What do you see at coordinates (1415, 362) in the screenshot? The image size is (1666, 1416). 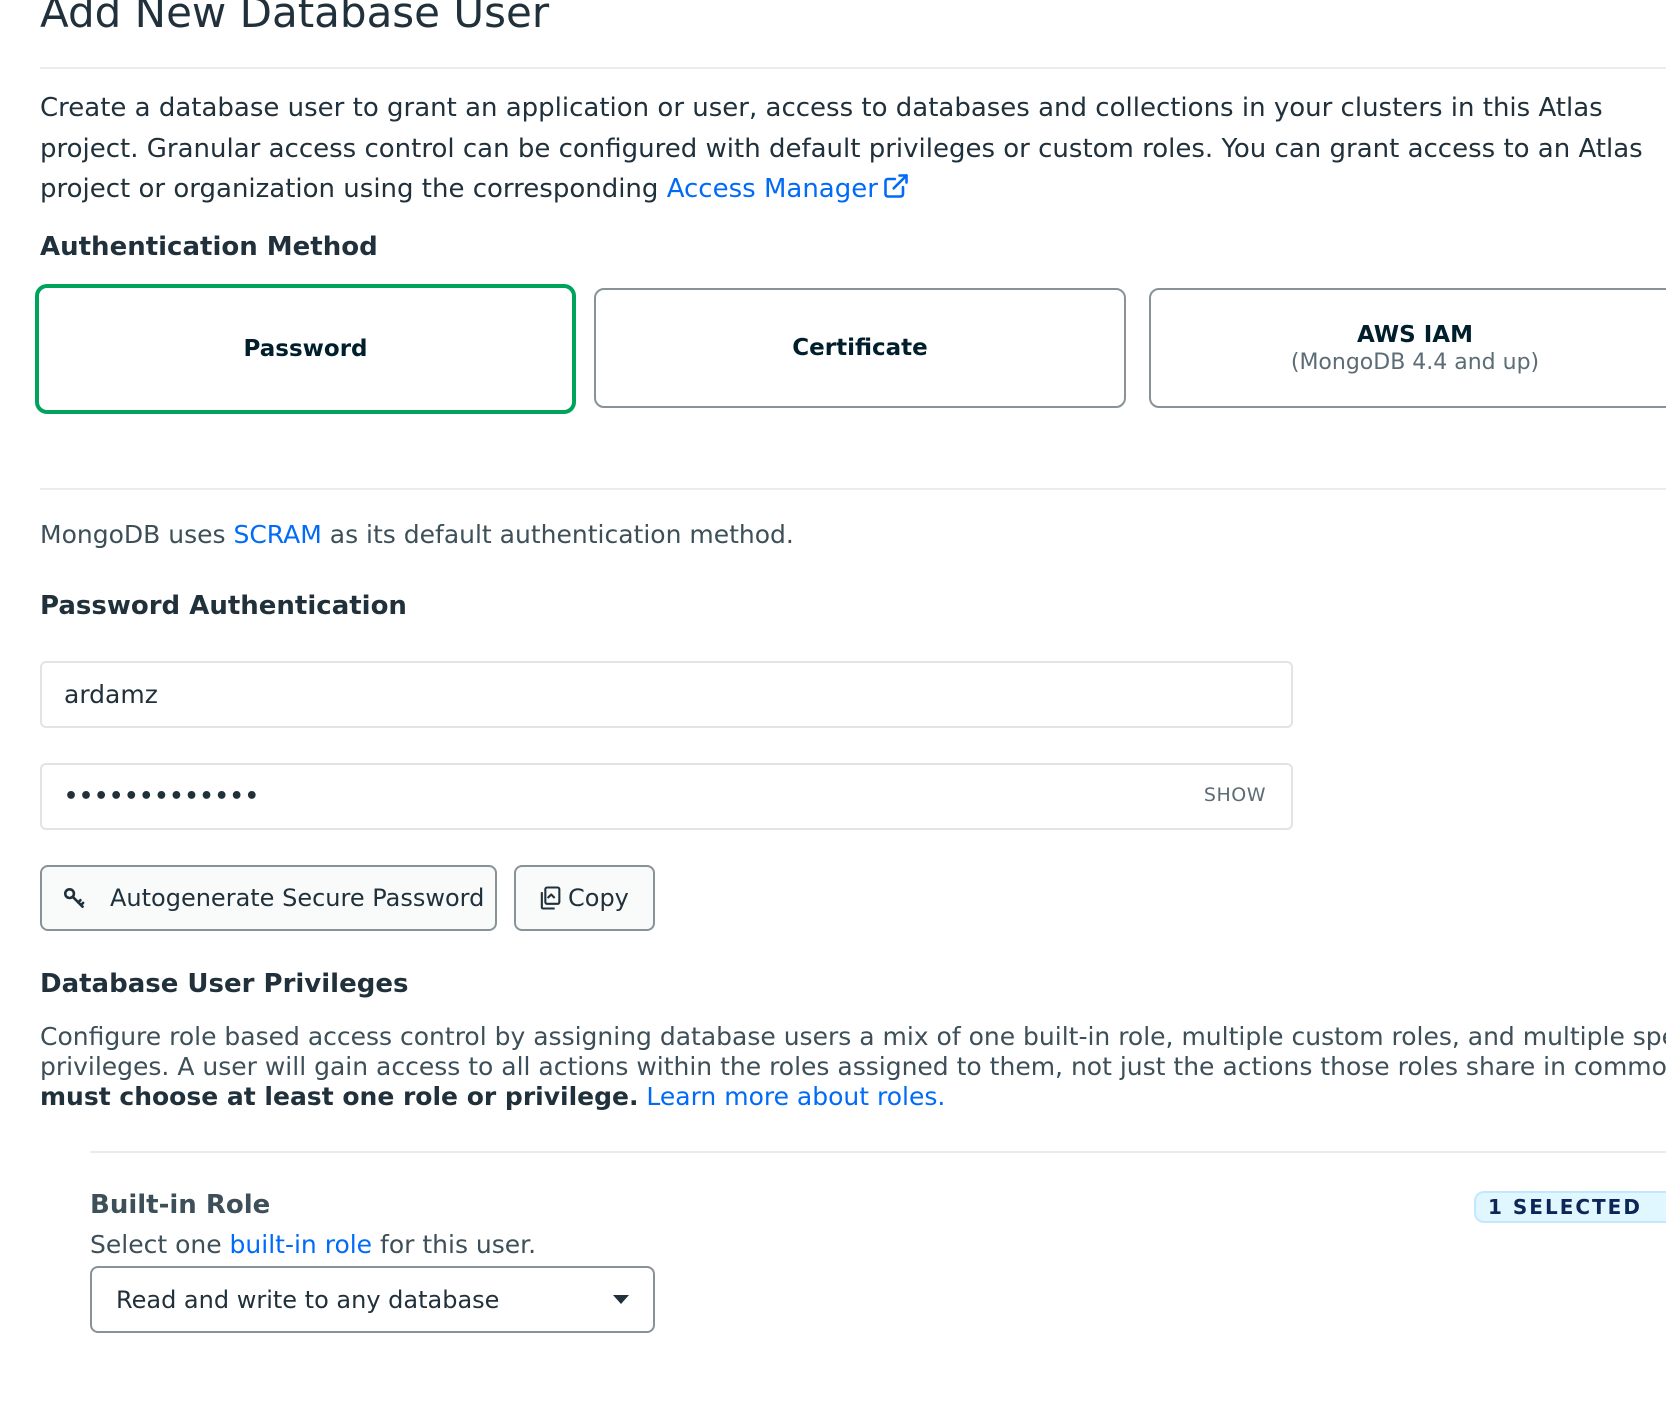 I see `auth-option-aws-iam-sublabel: (MongoDB 4.4 and up)` at bounding box center [1415, 362].